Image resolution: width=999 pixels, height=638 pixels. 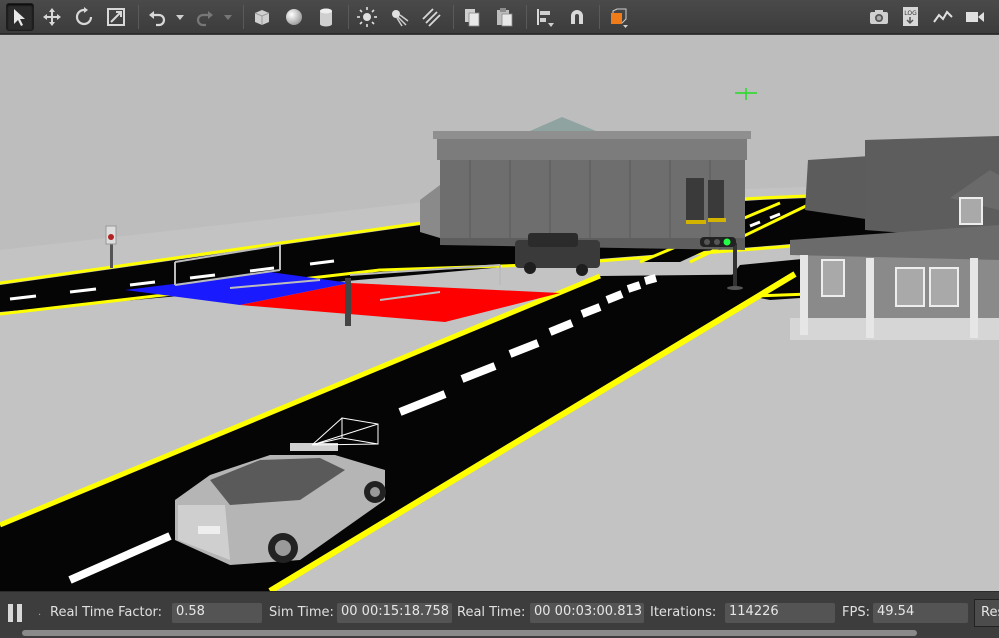 What do you see at coordinates (262, 17) in the screenshot?
I see `box-icon` at bounding box center [262, 17].